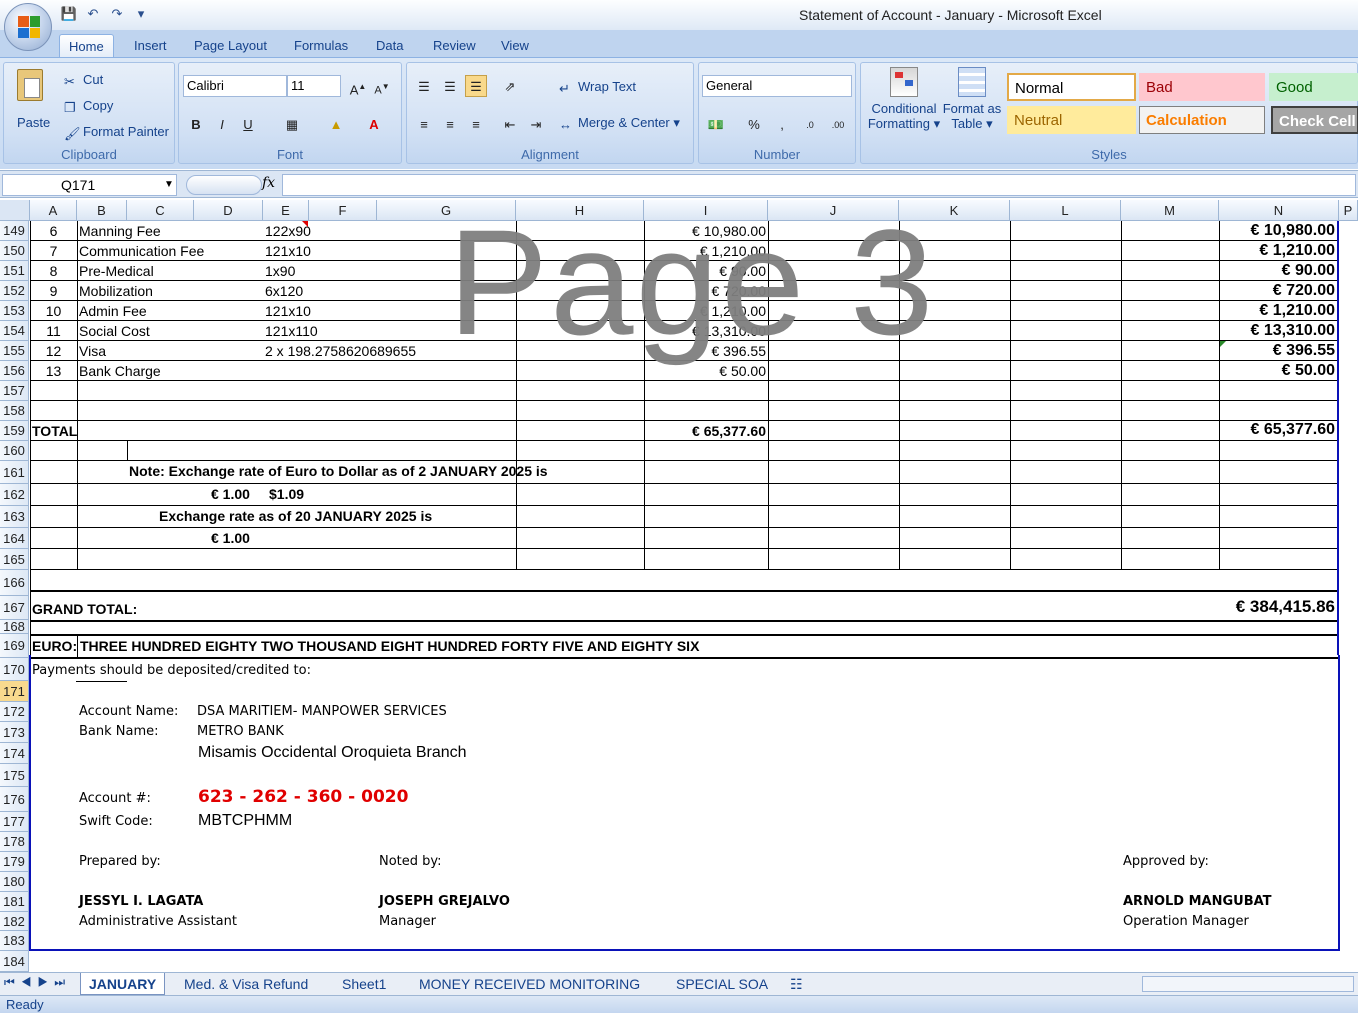 The width and height of the screenshot is (1358, 1014). Describe the element at coordinates (14, 311) in the screenshot. I see `row-header: 153` at that location.